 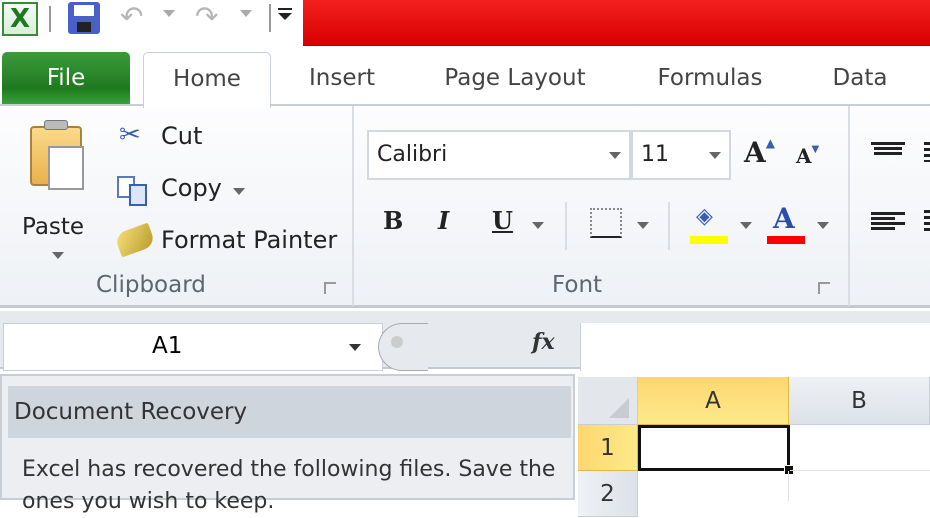 What do you see at coordinates (770, 143) in the screenshot?
I see `grow-font-icon: ▲` at bounding box center [770, 143].